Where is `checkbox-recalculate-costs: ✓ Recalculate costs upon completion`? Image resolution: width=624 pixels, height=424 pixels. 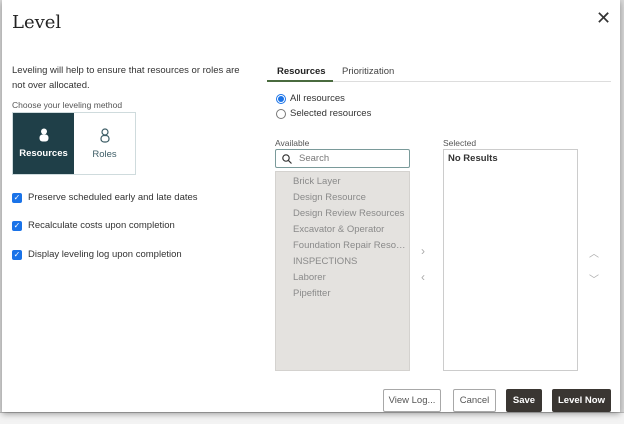 checkbox-recalculate-costs: ✓ Recalculate costs upon completion is located at coordinates (93, 225).